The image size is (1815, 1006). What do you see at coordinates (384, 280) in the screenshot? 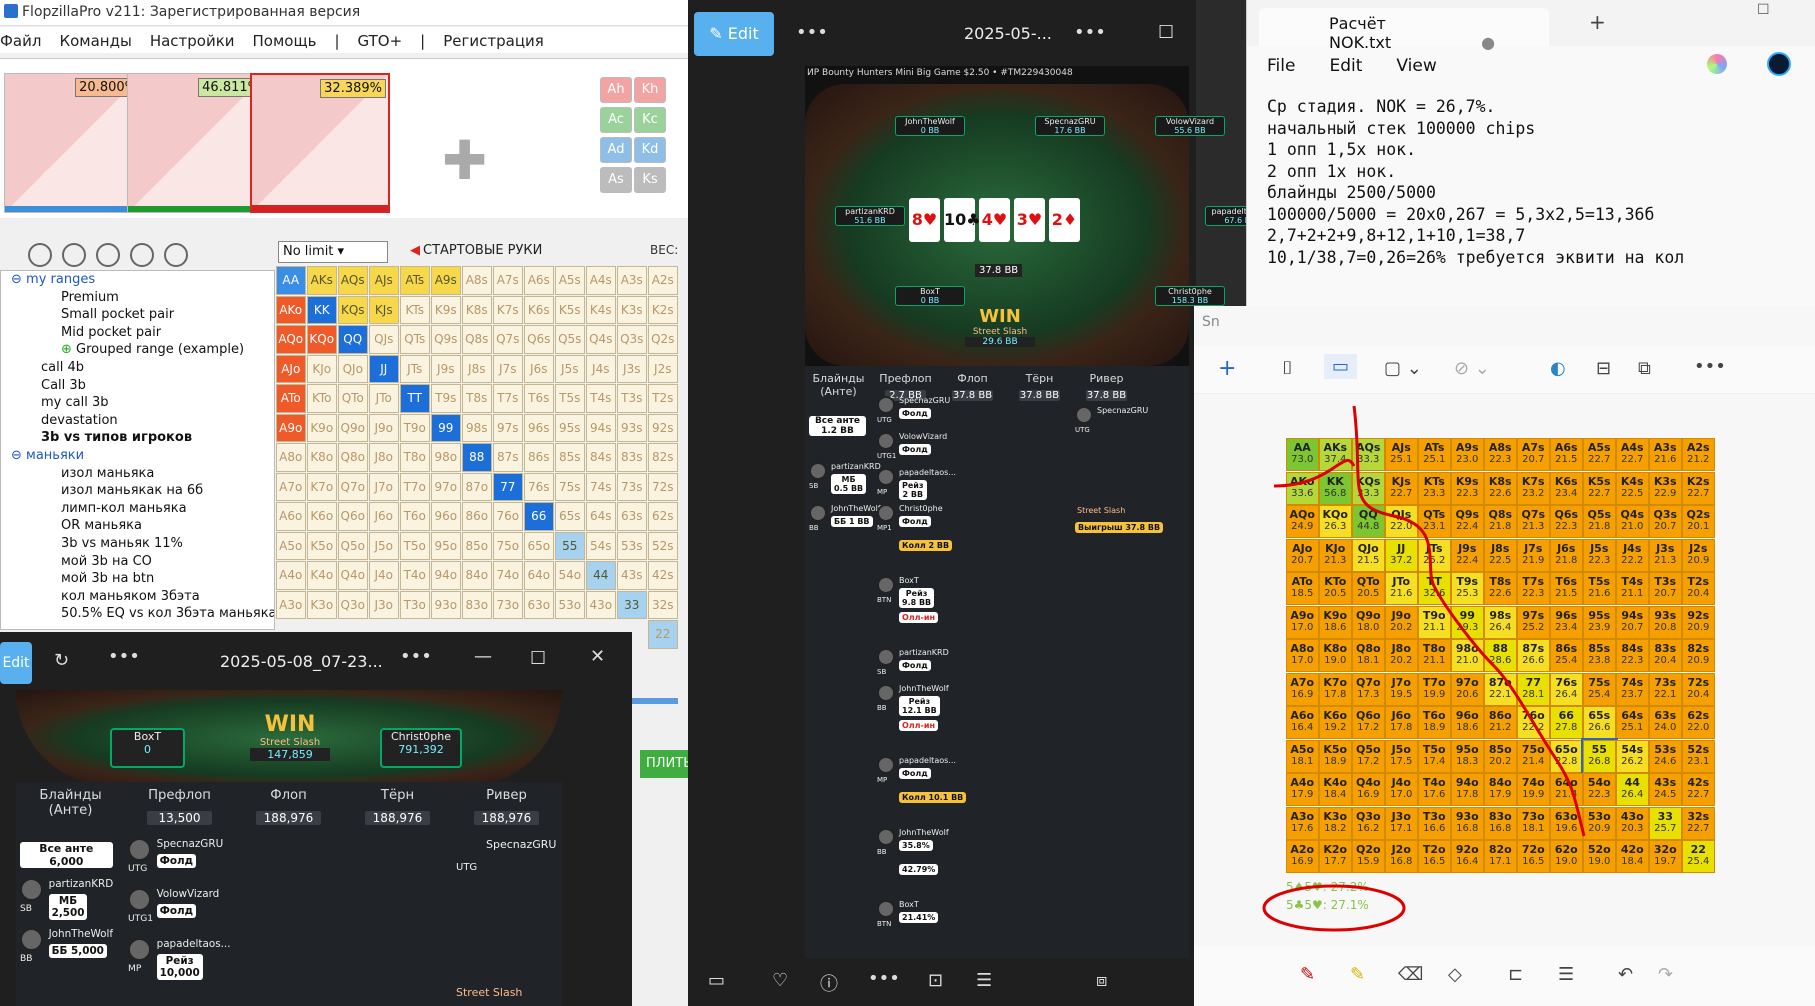
I see `hand-cell: AJs` at bounding box center [384, 280].